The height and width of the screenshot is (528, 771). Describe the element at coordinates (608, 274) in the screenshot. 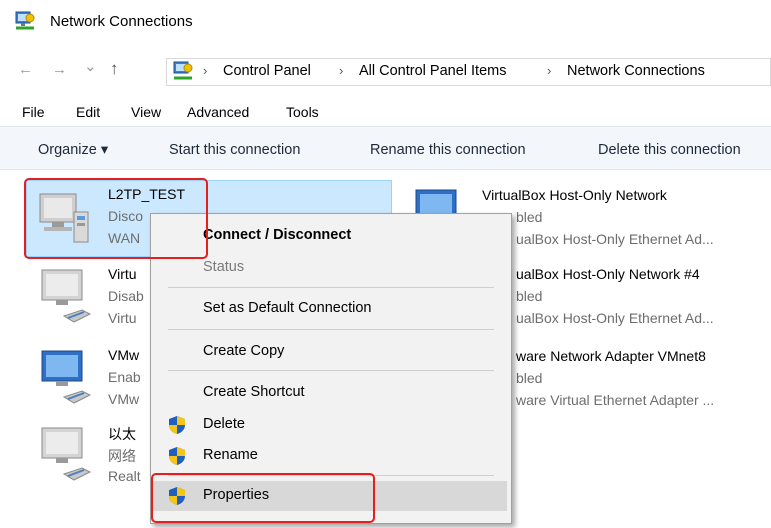

I see `connection-name: ualBox Host-Only Network #4` at that location.